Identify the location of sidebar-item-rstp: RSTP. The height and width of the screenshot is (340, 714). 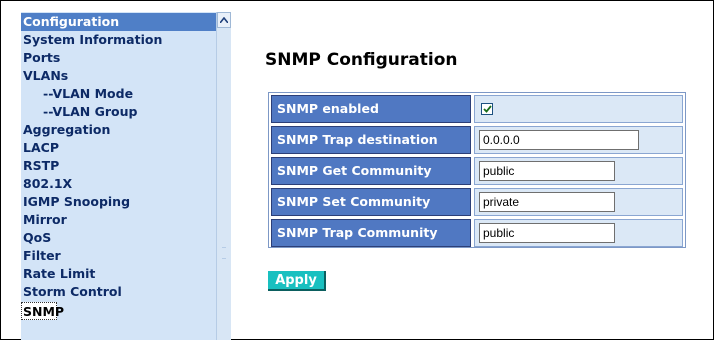
(118, 166).